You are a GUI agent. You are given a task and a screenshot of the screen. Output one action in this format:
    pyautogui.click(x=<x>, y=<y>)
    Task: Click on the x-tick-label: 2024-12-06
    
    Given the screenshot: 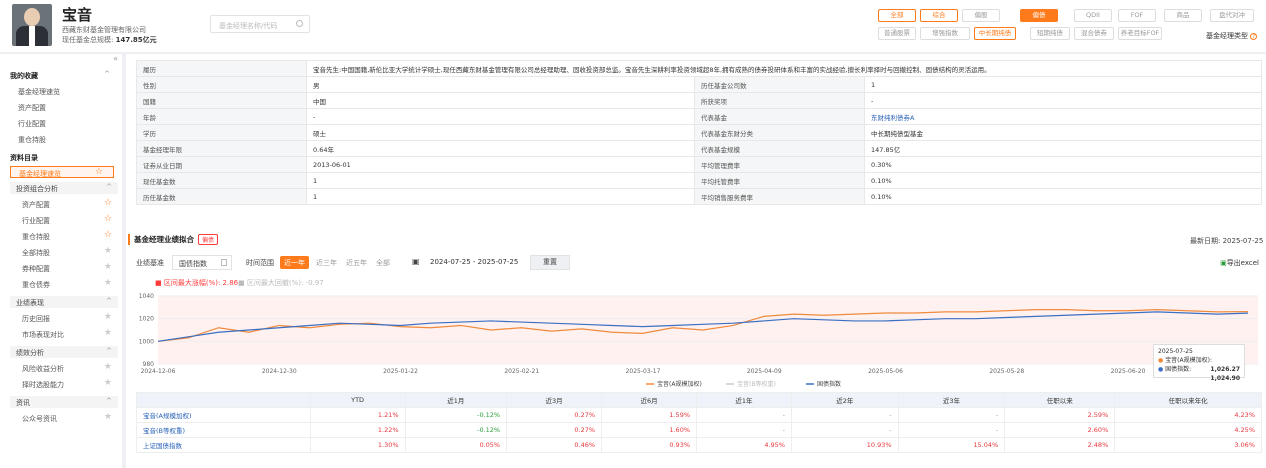 What is the action you would take?
    pyautogui.click(x=158, y=371)
    